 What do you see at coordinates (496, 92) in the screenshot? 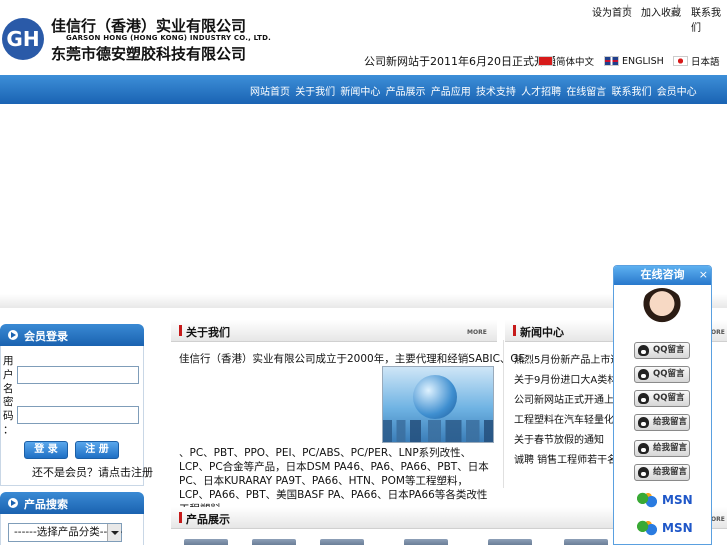
I see `nav-item-support: 技术支持` at bounding box center [496, 92].